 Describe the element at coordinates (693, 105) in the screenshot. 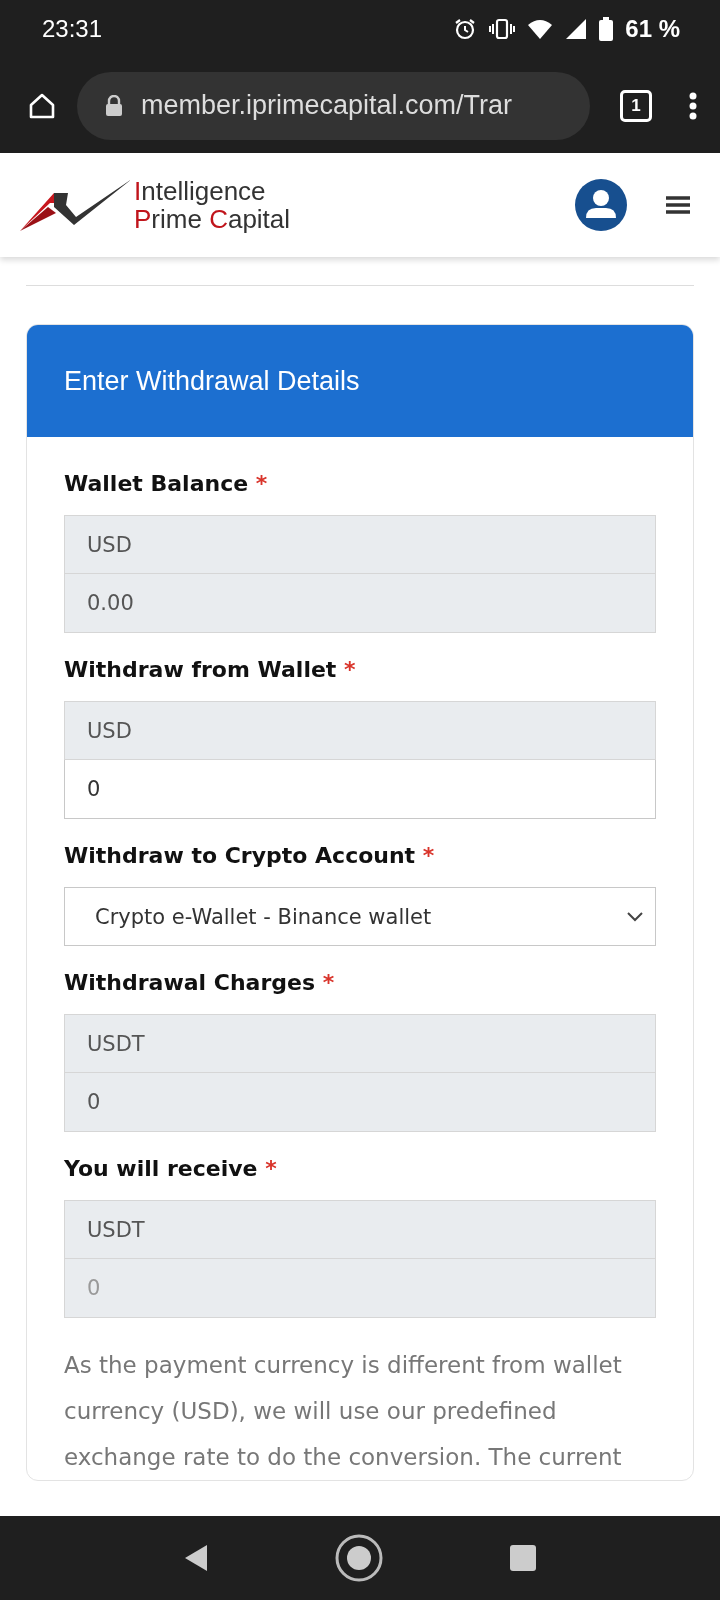

I see `more-options-icon` at that location.